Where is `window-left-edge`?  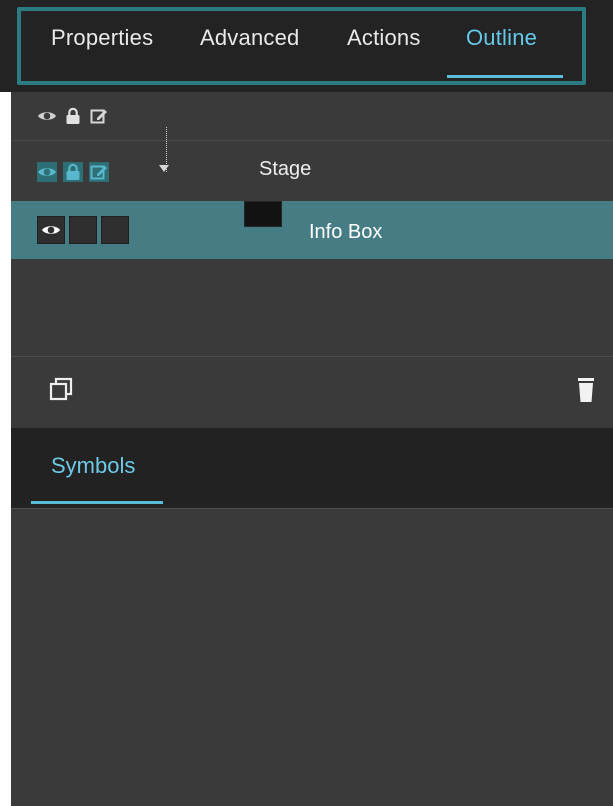
window-left-edge is located at coordinates (5, 449).